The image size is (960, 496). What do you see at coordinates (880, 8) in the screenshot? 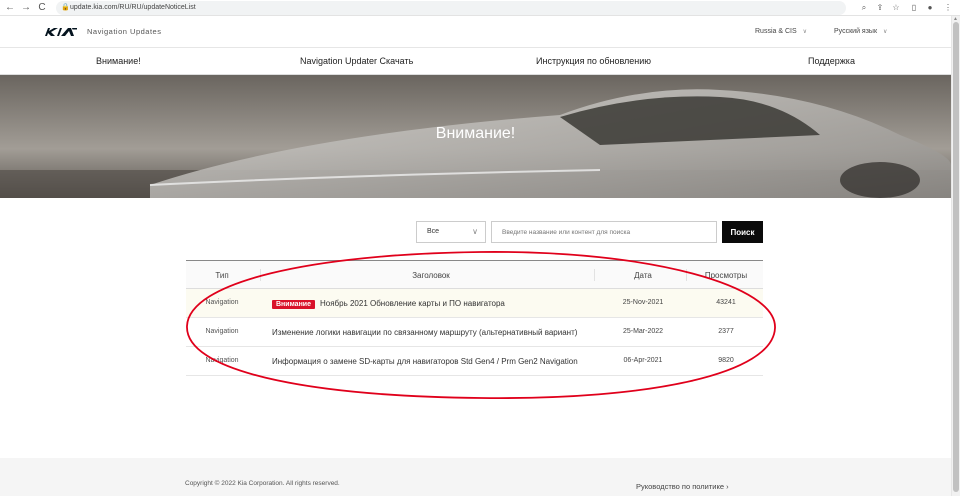
I see `share-icon: ⇪` at bounding box center [880, 8].